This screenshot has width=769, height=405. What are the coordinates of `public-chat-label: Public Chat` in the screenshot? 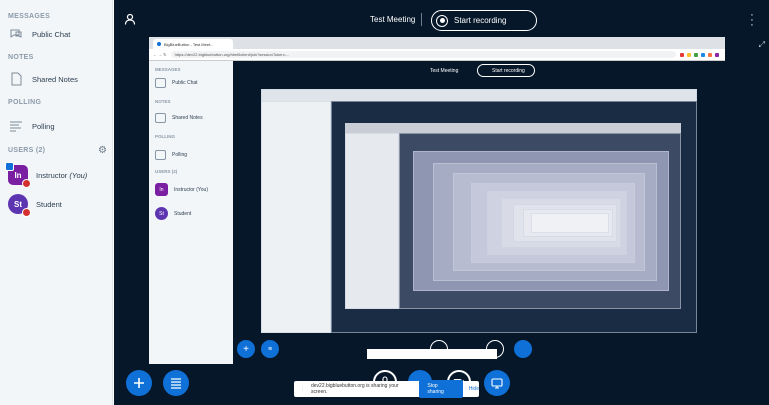 It's located at (51, 34).